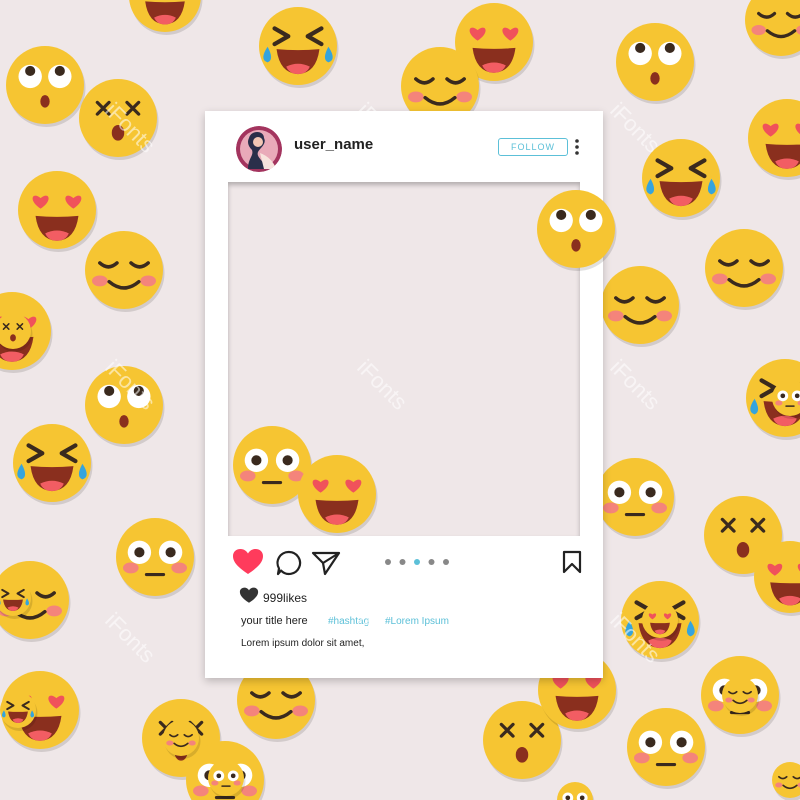 The image size is (800, 800). I want to click on heart-icon, so click(248, 562).